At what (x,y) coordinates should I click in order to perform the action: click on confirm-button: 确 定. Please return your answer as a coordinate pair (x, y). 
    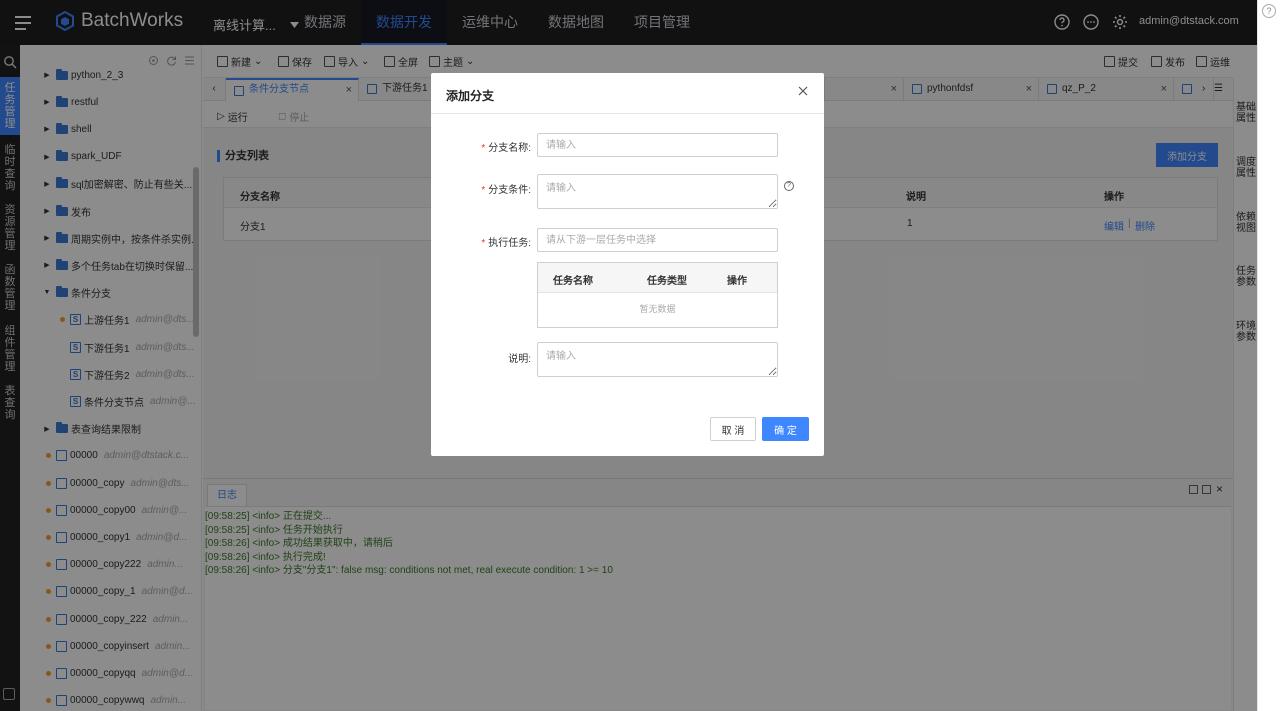
    Looking at the image, I should click on (785, 429).